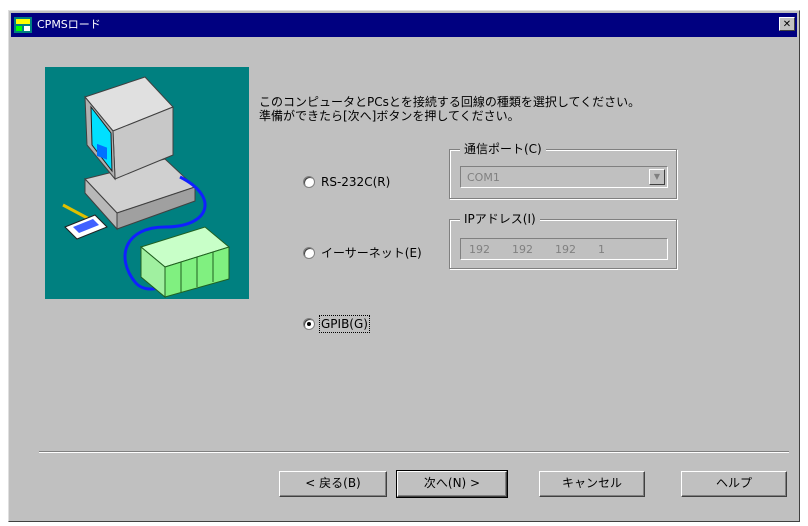  What do you see at coordinates (452, 484) in the screenshot?
I see `next-button: 次へ(N) >` at bounding box center [452, 484].